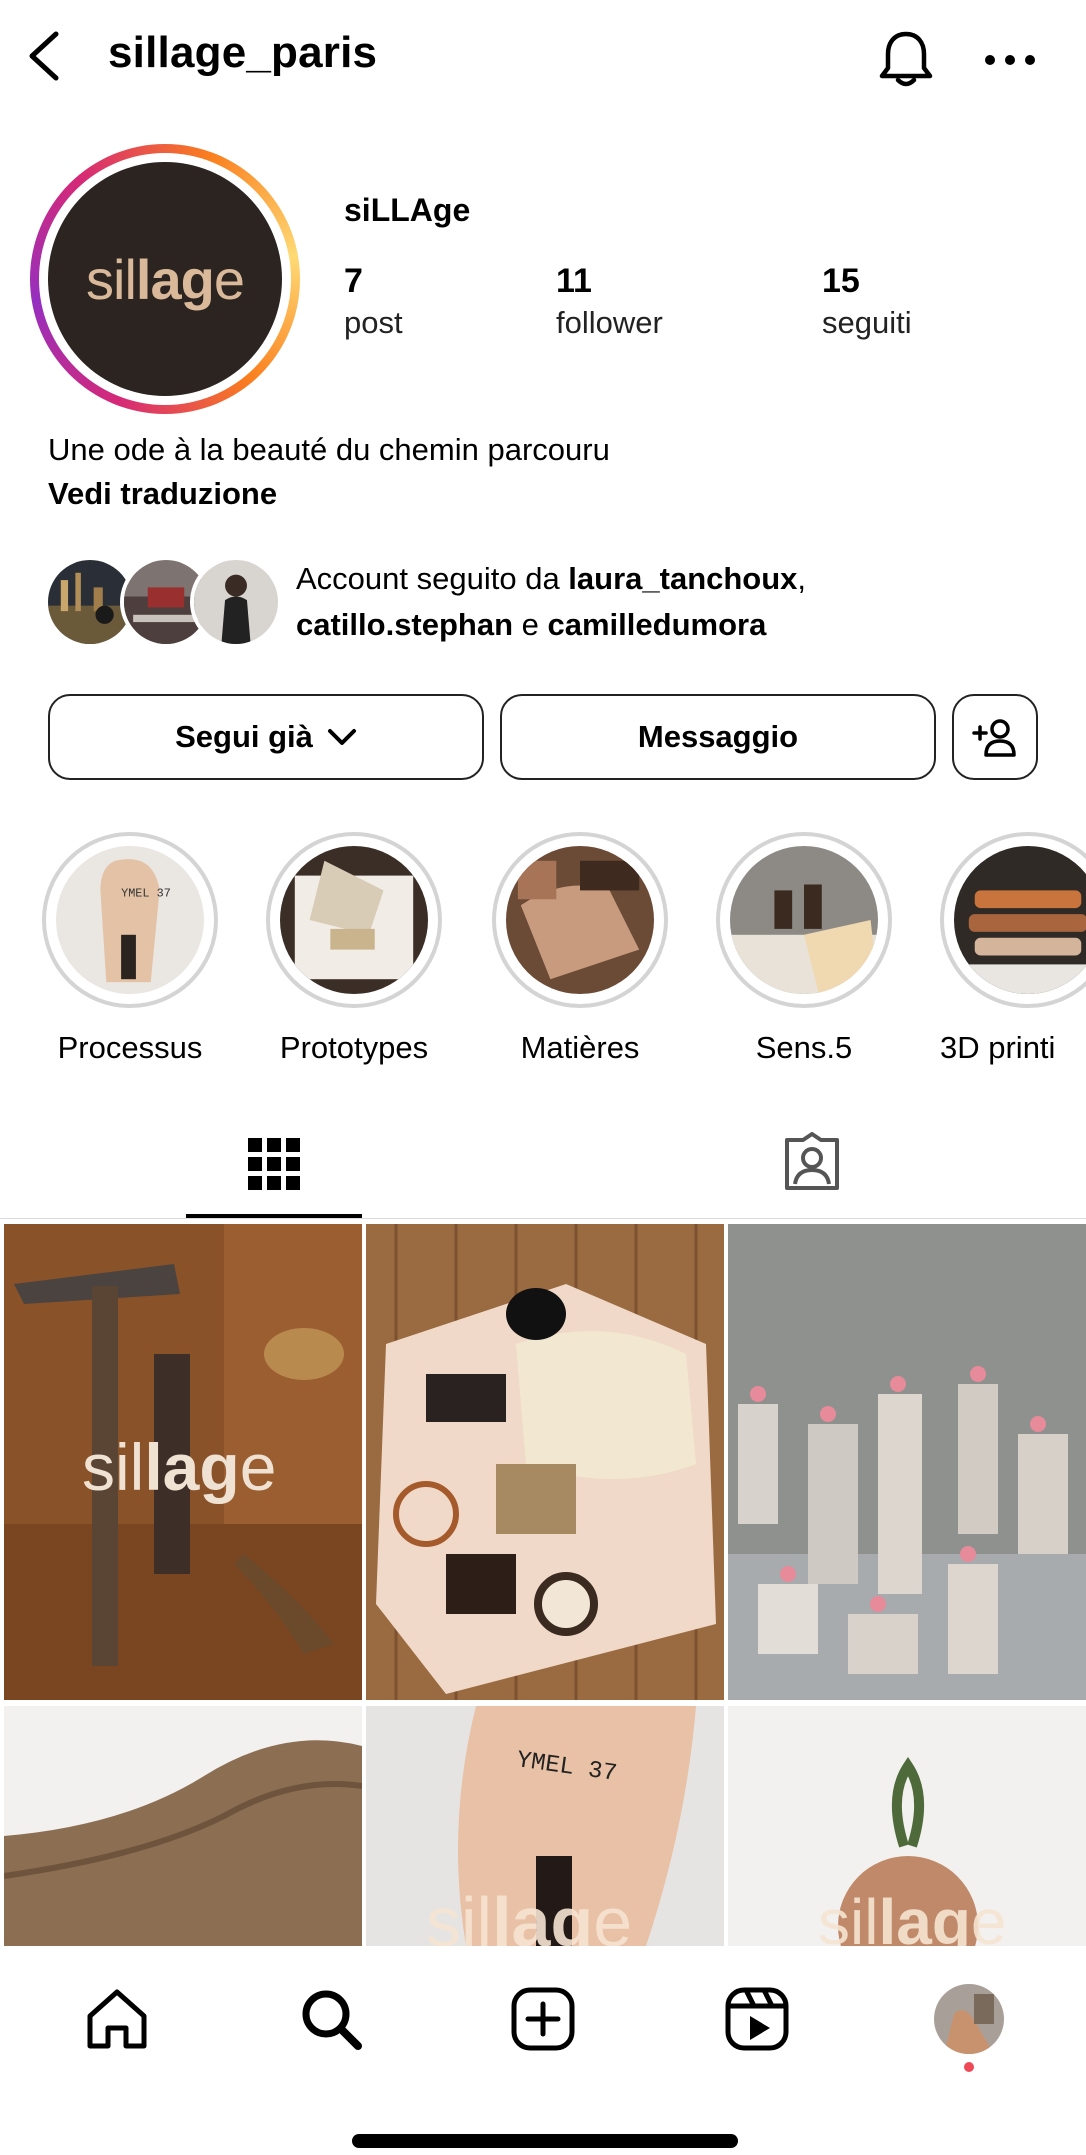  What do you see at coordinates (1013, 949) in the screenshot?
I see `highlight-3d-printing: 3D printi` at bounding box center [1013, 949].